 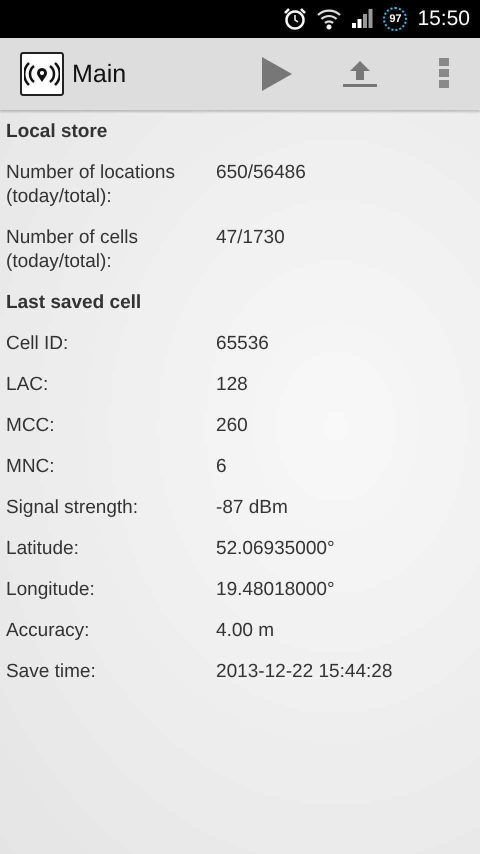 I want to click on alarm-clock-icon, so click(x=295, y=19).